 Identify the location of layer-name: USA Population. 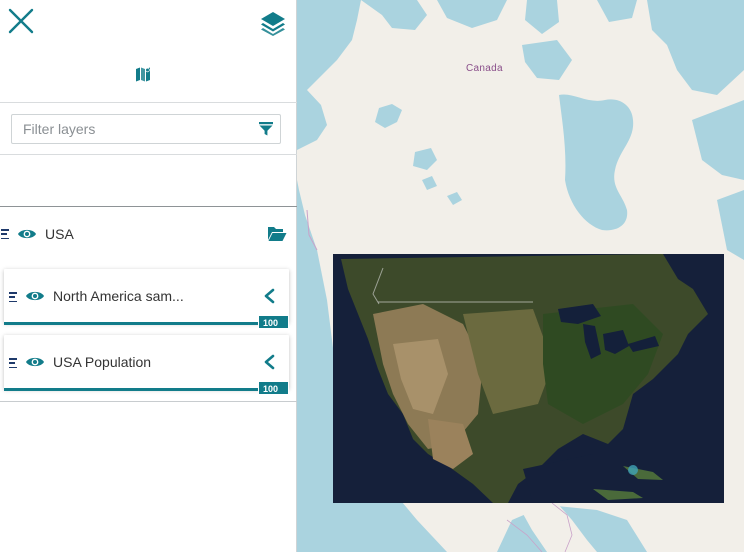
(102, 362).